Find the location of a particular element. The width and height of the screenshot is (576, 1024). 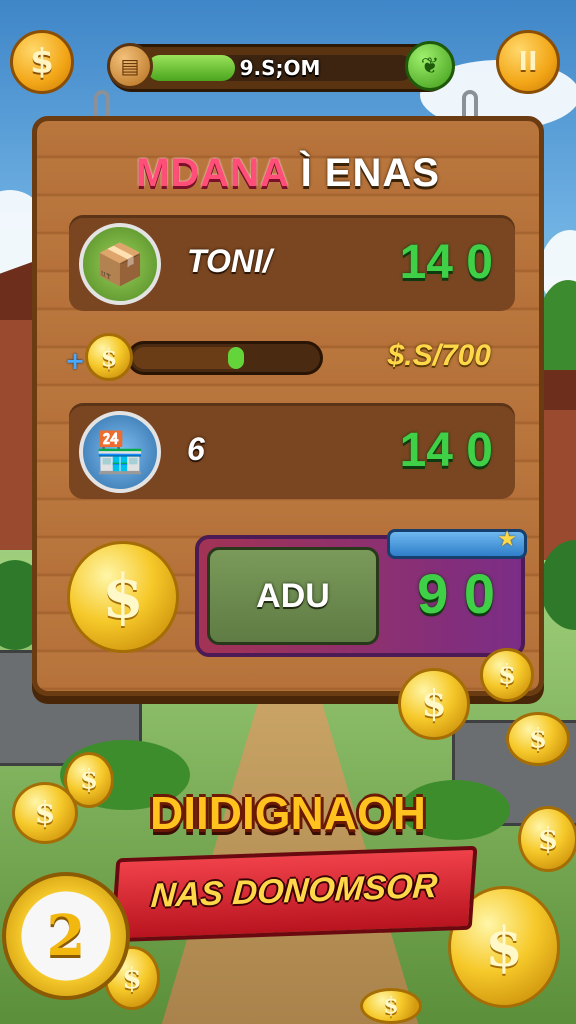

money-amount: $.S/700 is located at coordinates (439, 355).